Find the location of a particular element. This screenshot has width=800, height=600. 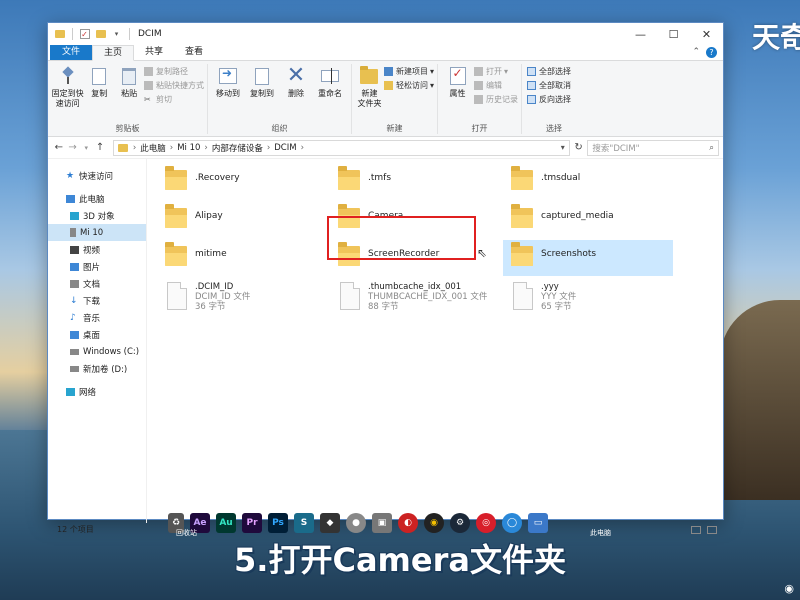

nav-item-videos: 视频 is located at coordinates (97, 249).